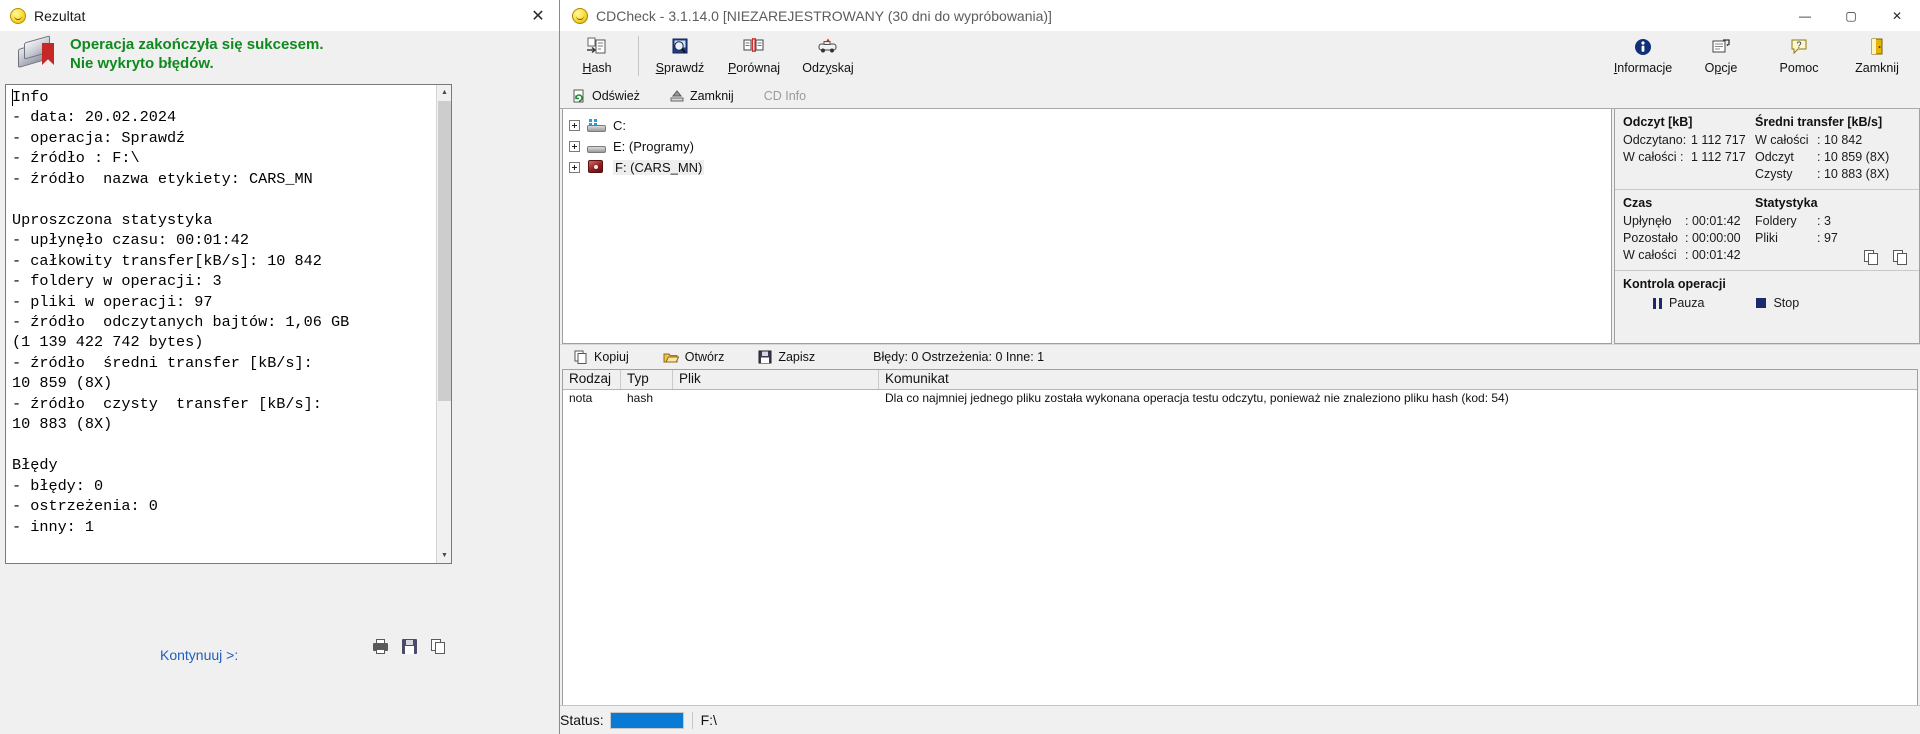 The width and height of the screenshot is (1920, 734). Describe the element at coordinates (659, 167) in the screenshot. I see `tree-label-f: F: (CARS_MN)` at that location.